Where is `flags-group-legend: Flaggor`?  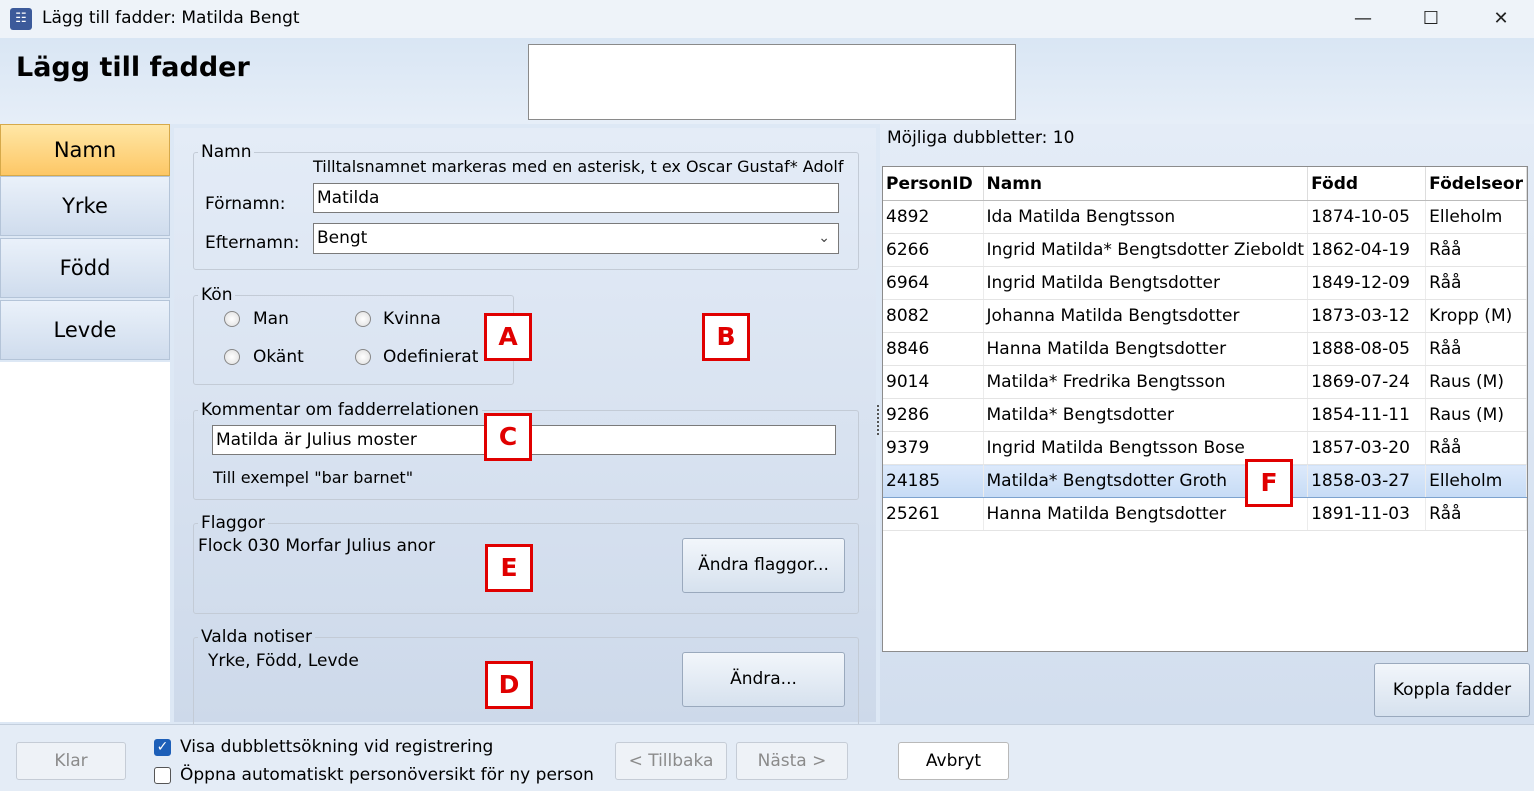 flags-group-legend: Flaggor is located at coordinates (233, 523).